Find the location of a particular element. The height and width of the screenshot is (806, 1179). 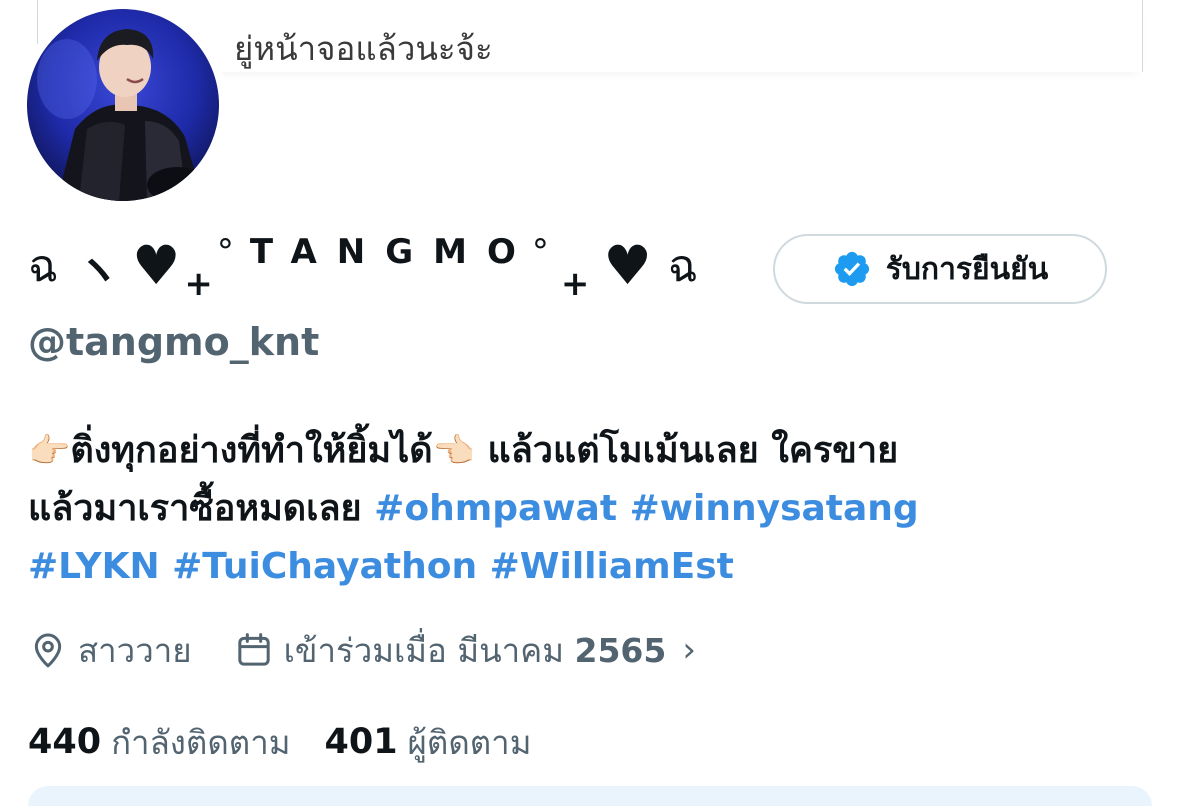

hashtag-link: #WilliamEst is located at coordinates (612, 566).